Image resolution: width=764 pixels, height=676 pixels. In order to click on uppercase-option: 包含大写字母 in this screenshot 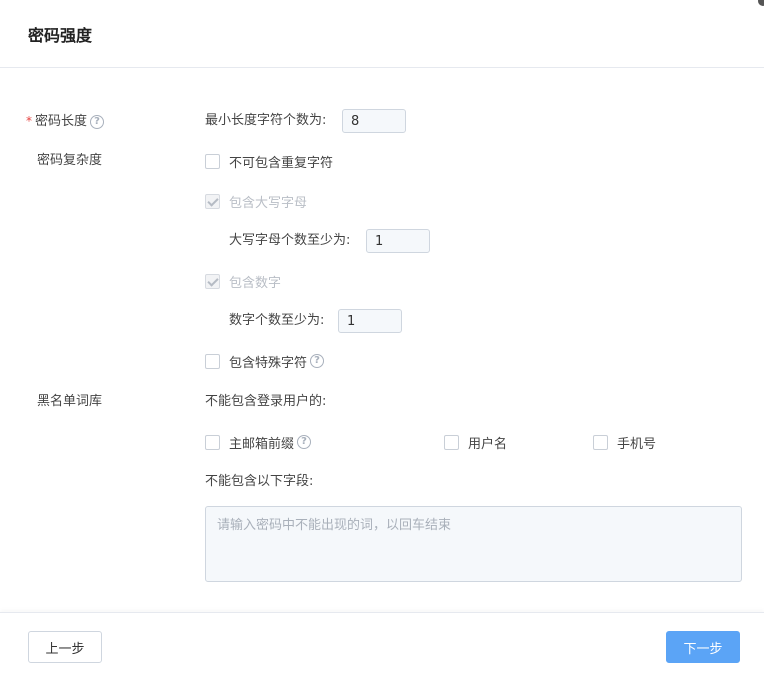, I will do `click(256, 201)`.